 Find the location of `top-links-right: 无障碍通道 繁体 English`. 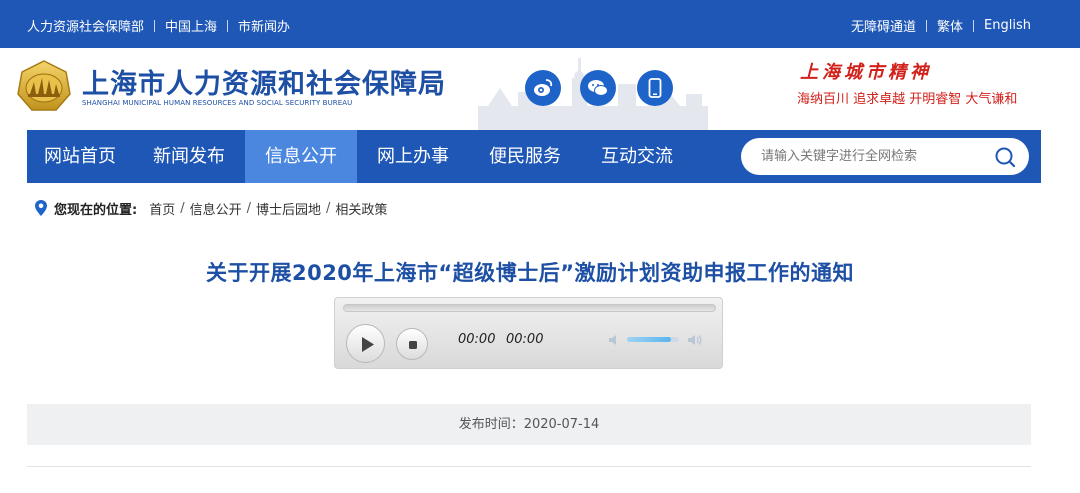

top-links-right: 无障碍通道 繁体 English is located at coordinates (941, 25).